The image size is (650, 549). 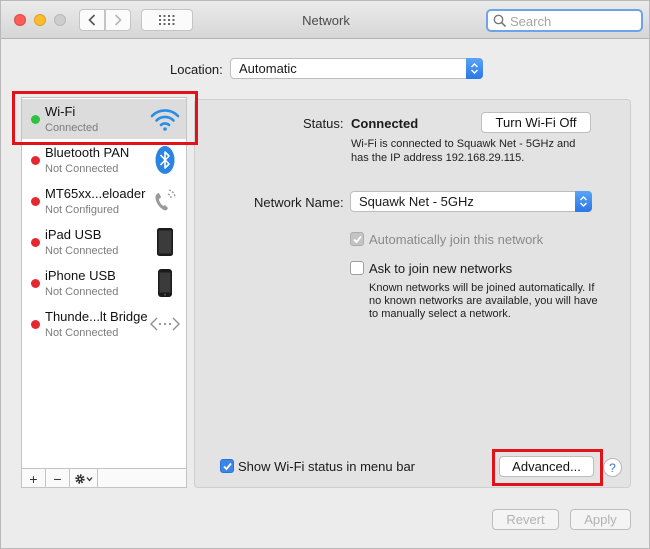 What do you see at coordinates (600, 519) in the screenshot?
I see `apply-button: Apply` at bounding box center [600, 519].